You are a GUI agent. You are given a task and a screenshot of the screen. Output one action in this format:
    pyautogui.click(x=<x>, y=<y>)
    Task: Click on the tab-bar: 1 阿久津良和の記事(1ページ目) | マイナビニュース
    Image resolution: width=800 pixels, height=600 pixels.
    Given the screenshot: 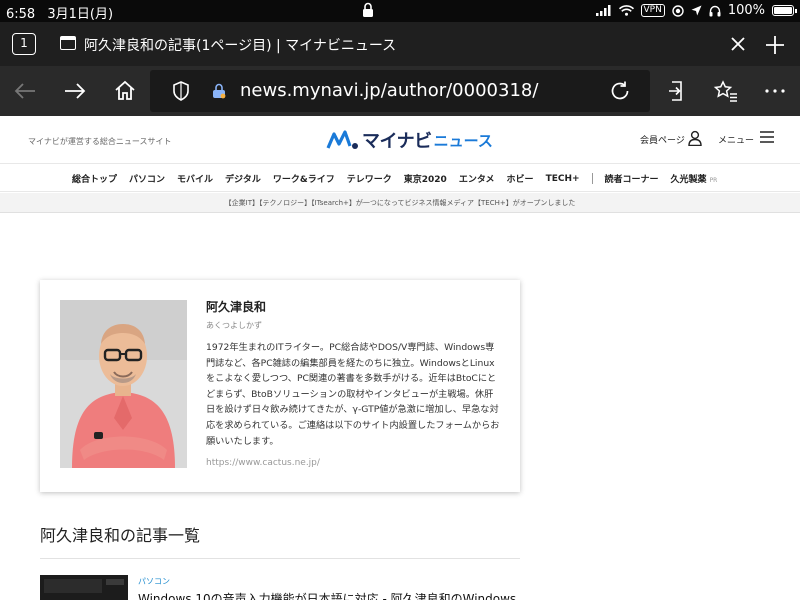 What is the action you would take?
    pyautogui.click(x=400, y=44)
    